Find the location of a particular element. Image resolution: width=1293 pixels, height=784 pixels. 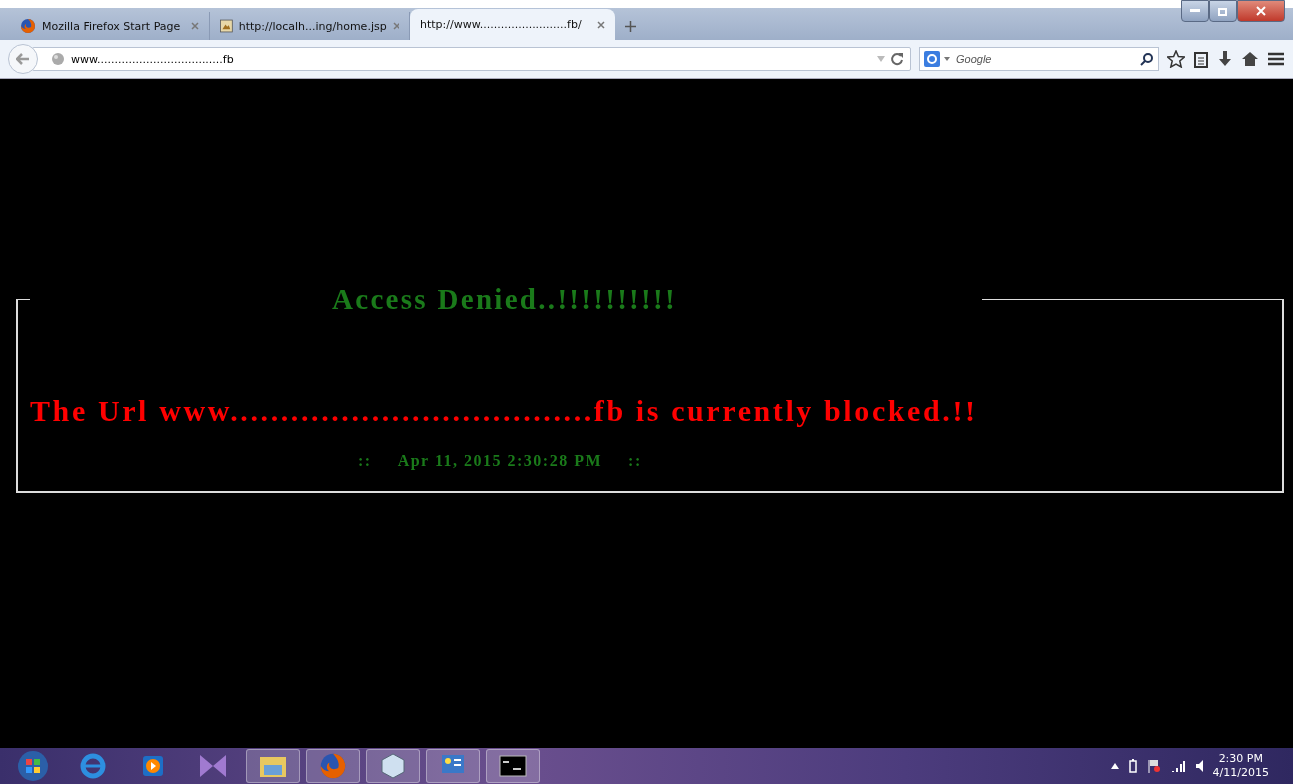

download-icon is located at coordinates (1225, 59).